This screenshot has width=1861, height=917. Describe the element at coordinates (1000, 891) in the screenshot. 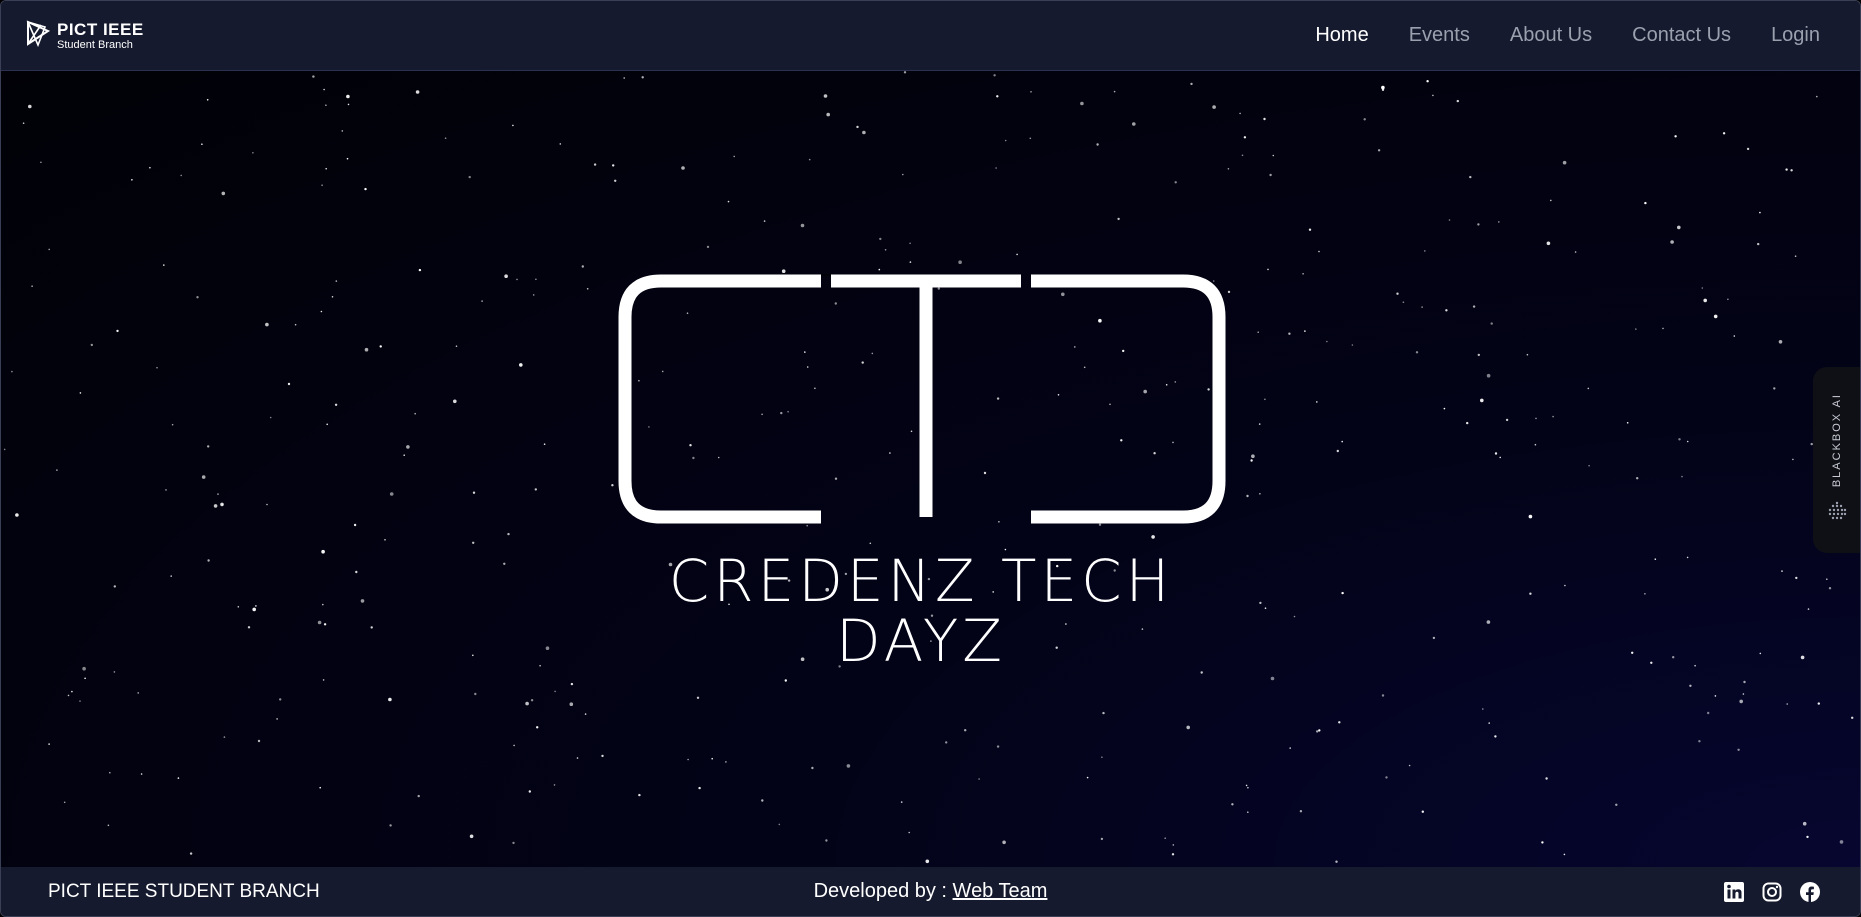

I see `web-team-link: Web Team` at that location.